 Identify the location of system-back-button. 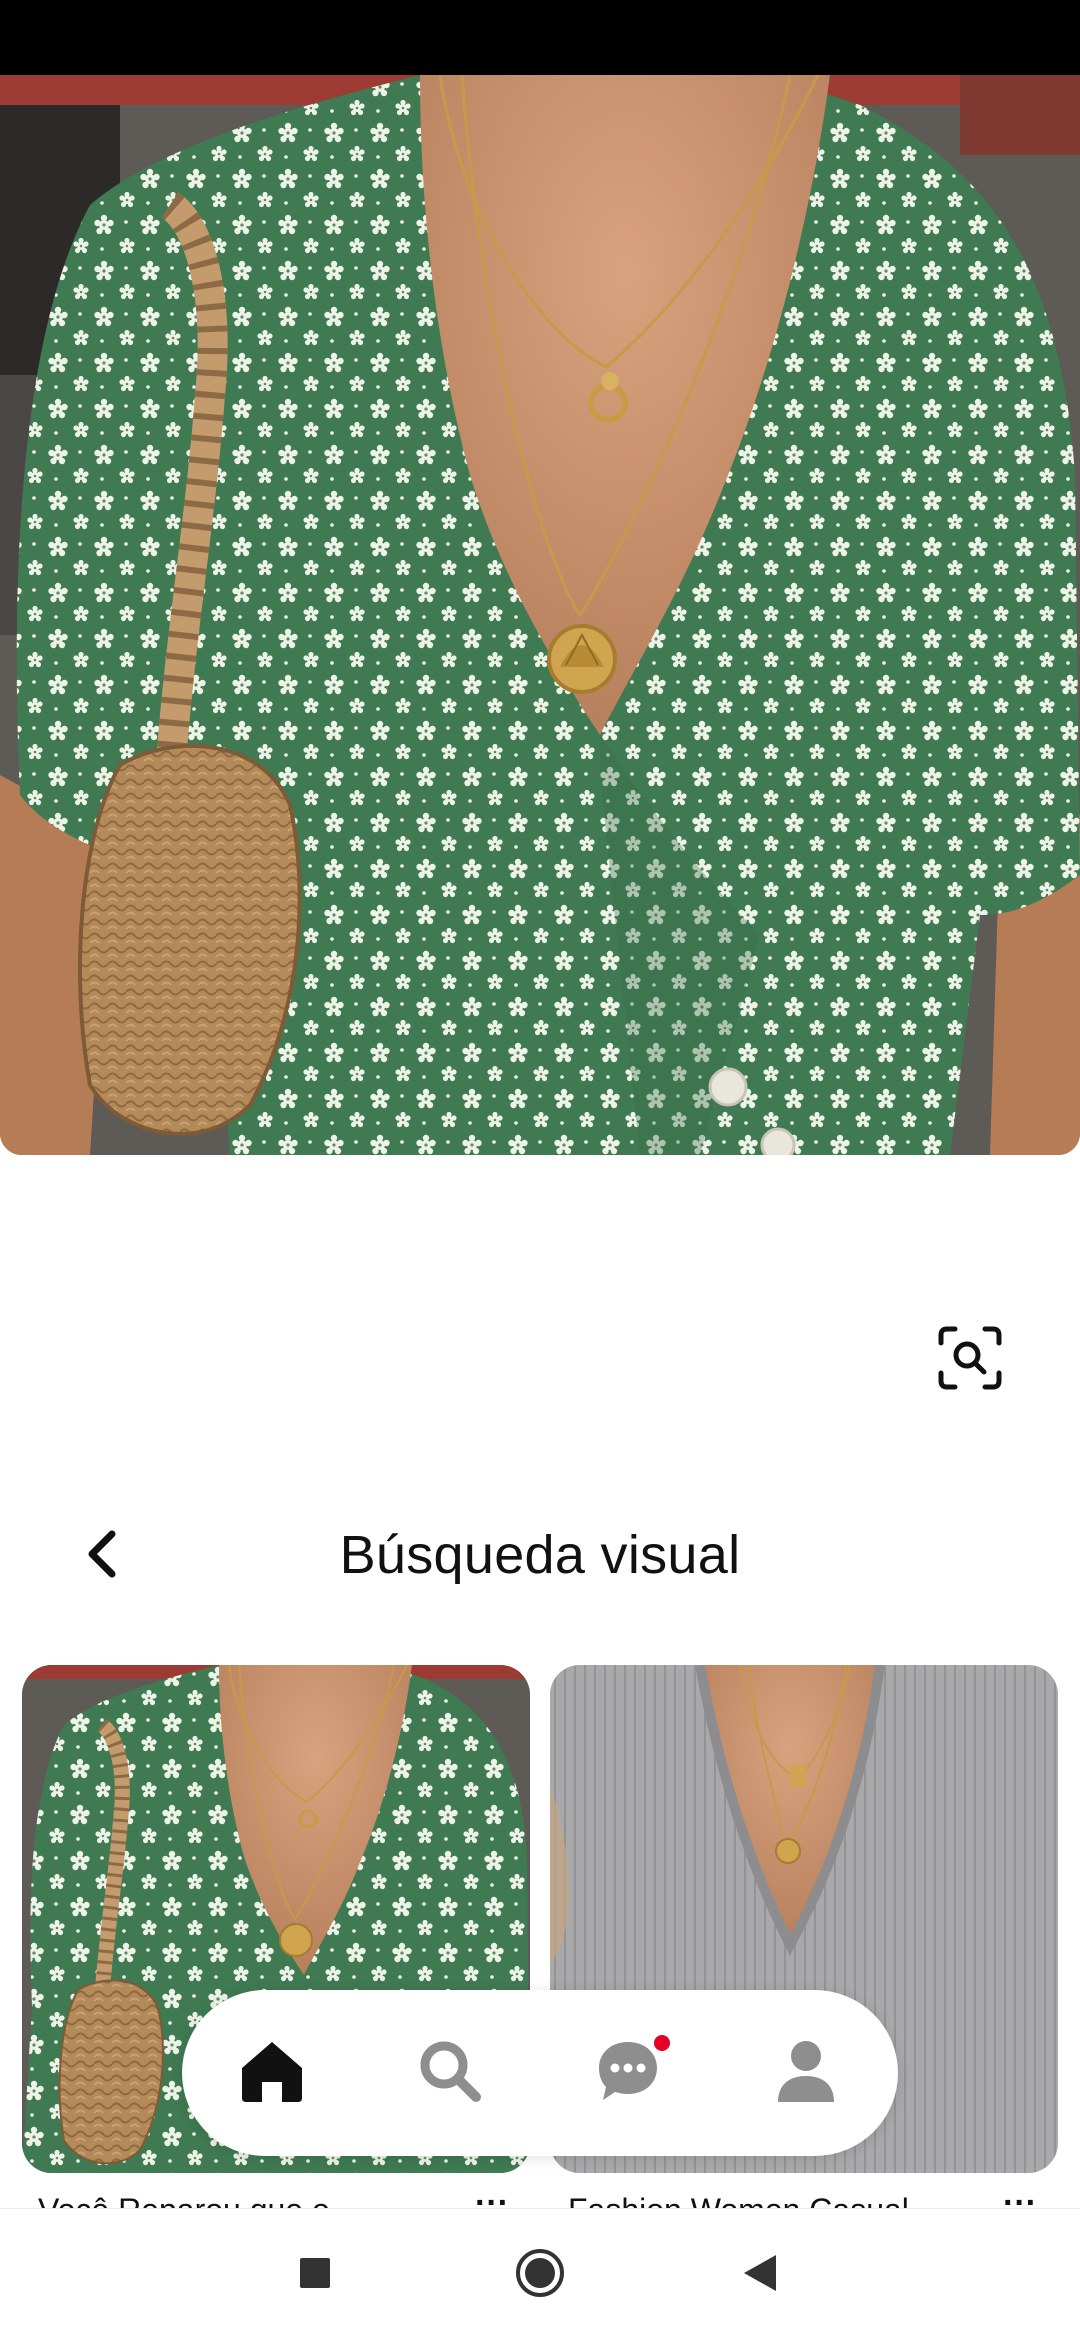
(760, 2275).